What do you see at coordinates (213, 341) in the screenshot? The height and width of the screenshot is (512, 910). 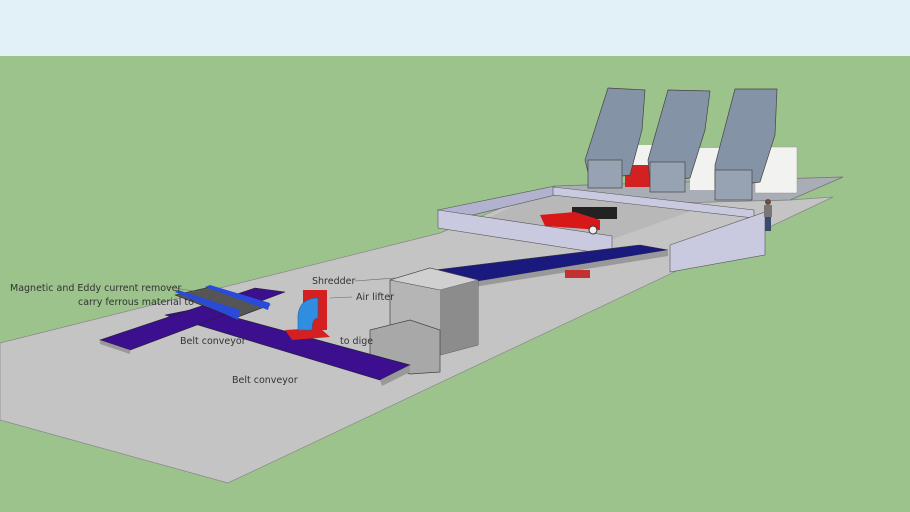 I see `label-belt-conveyor-upper: Belt conveyor` at bounding box center [213, 341].